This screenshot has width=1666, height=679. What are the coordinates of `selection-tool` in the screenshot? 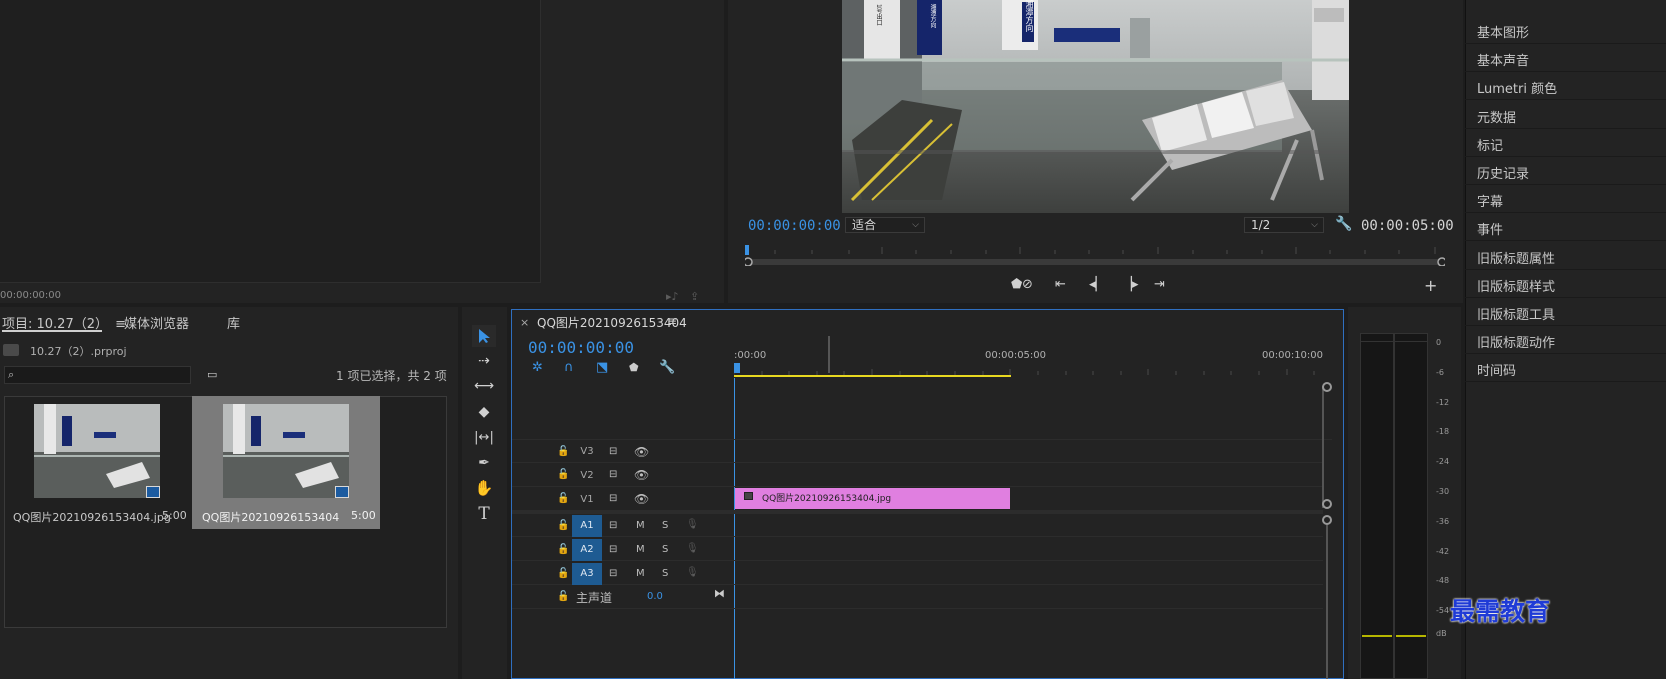 It's located at (484, 336).